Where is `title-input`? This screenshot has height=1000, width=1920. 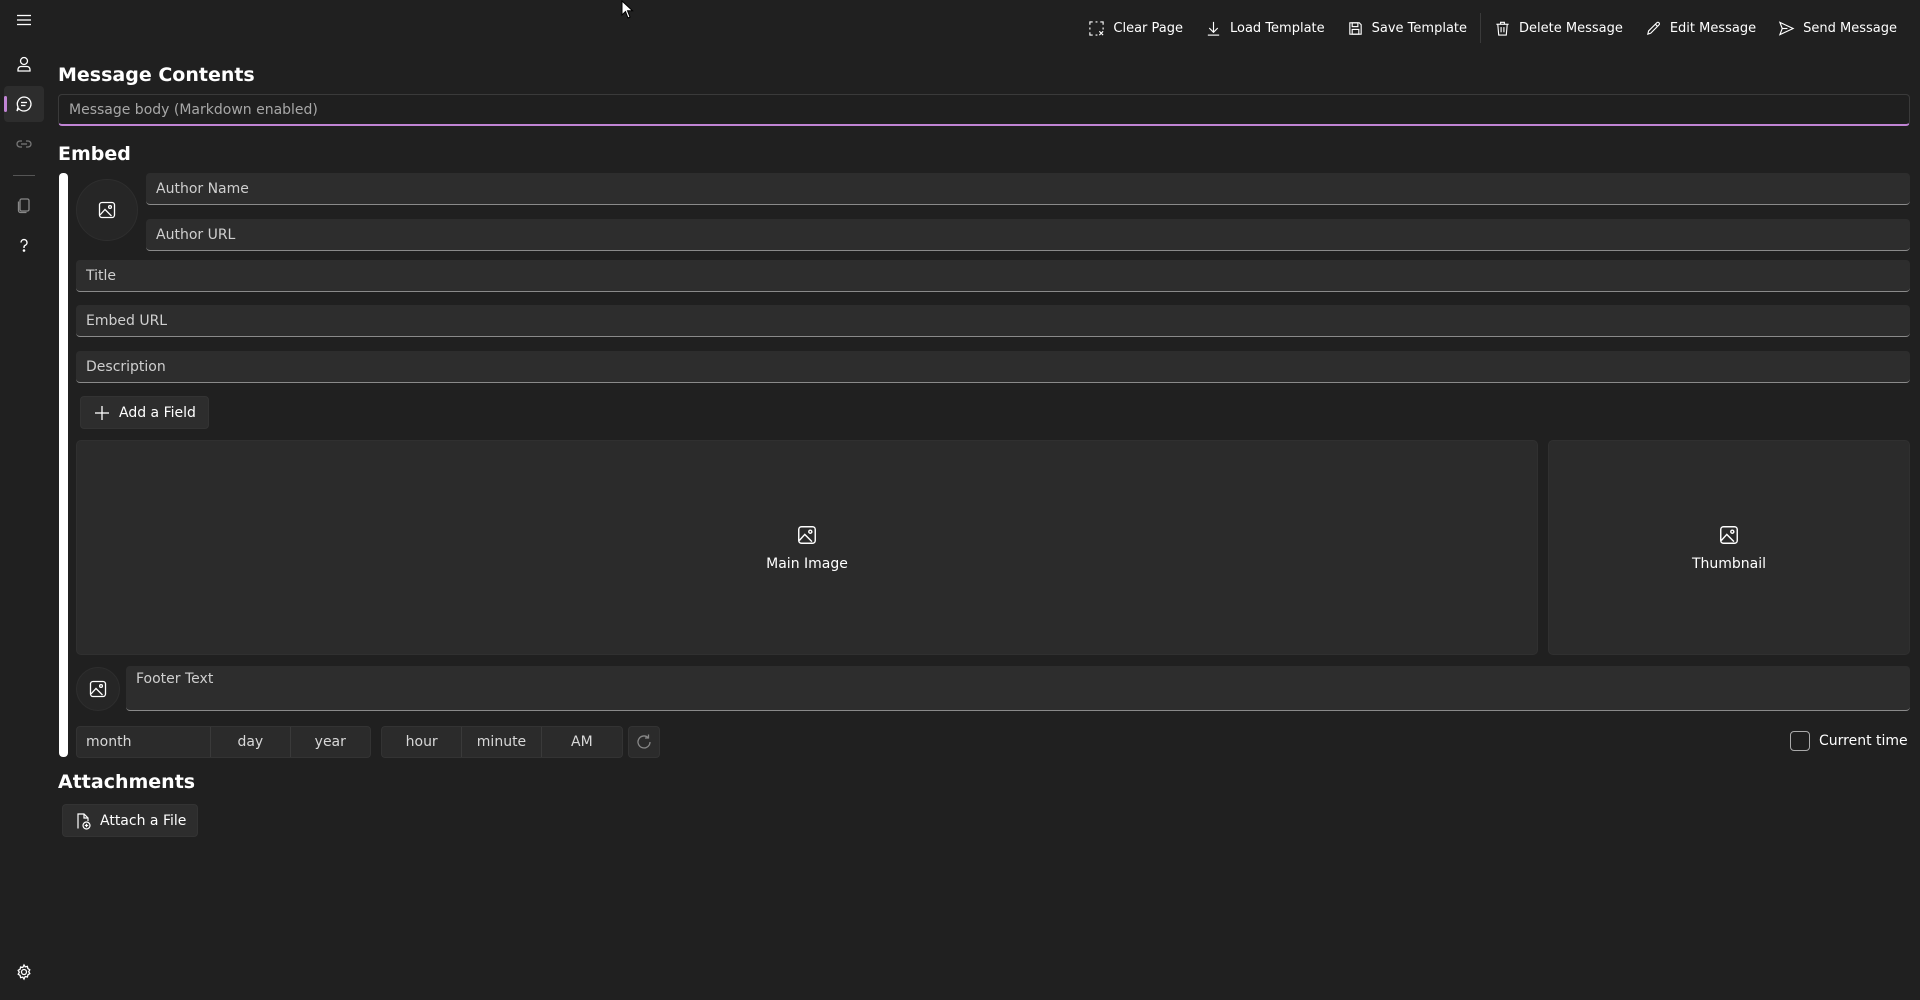
title-input is located at coordinates (993, 275).